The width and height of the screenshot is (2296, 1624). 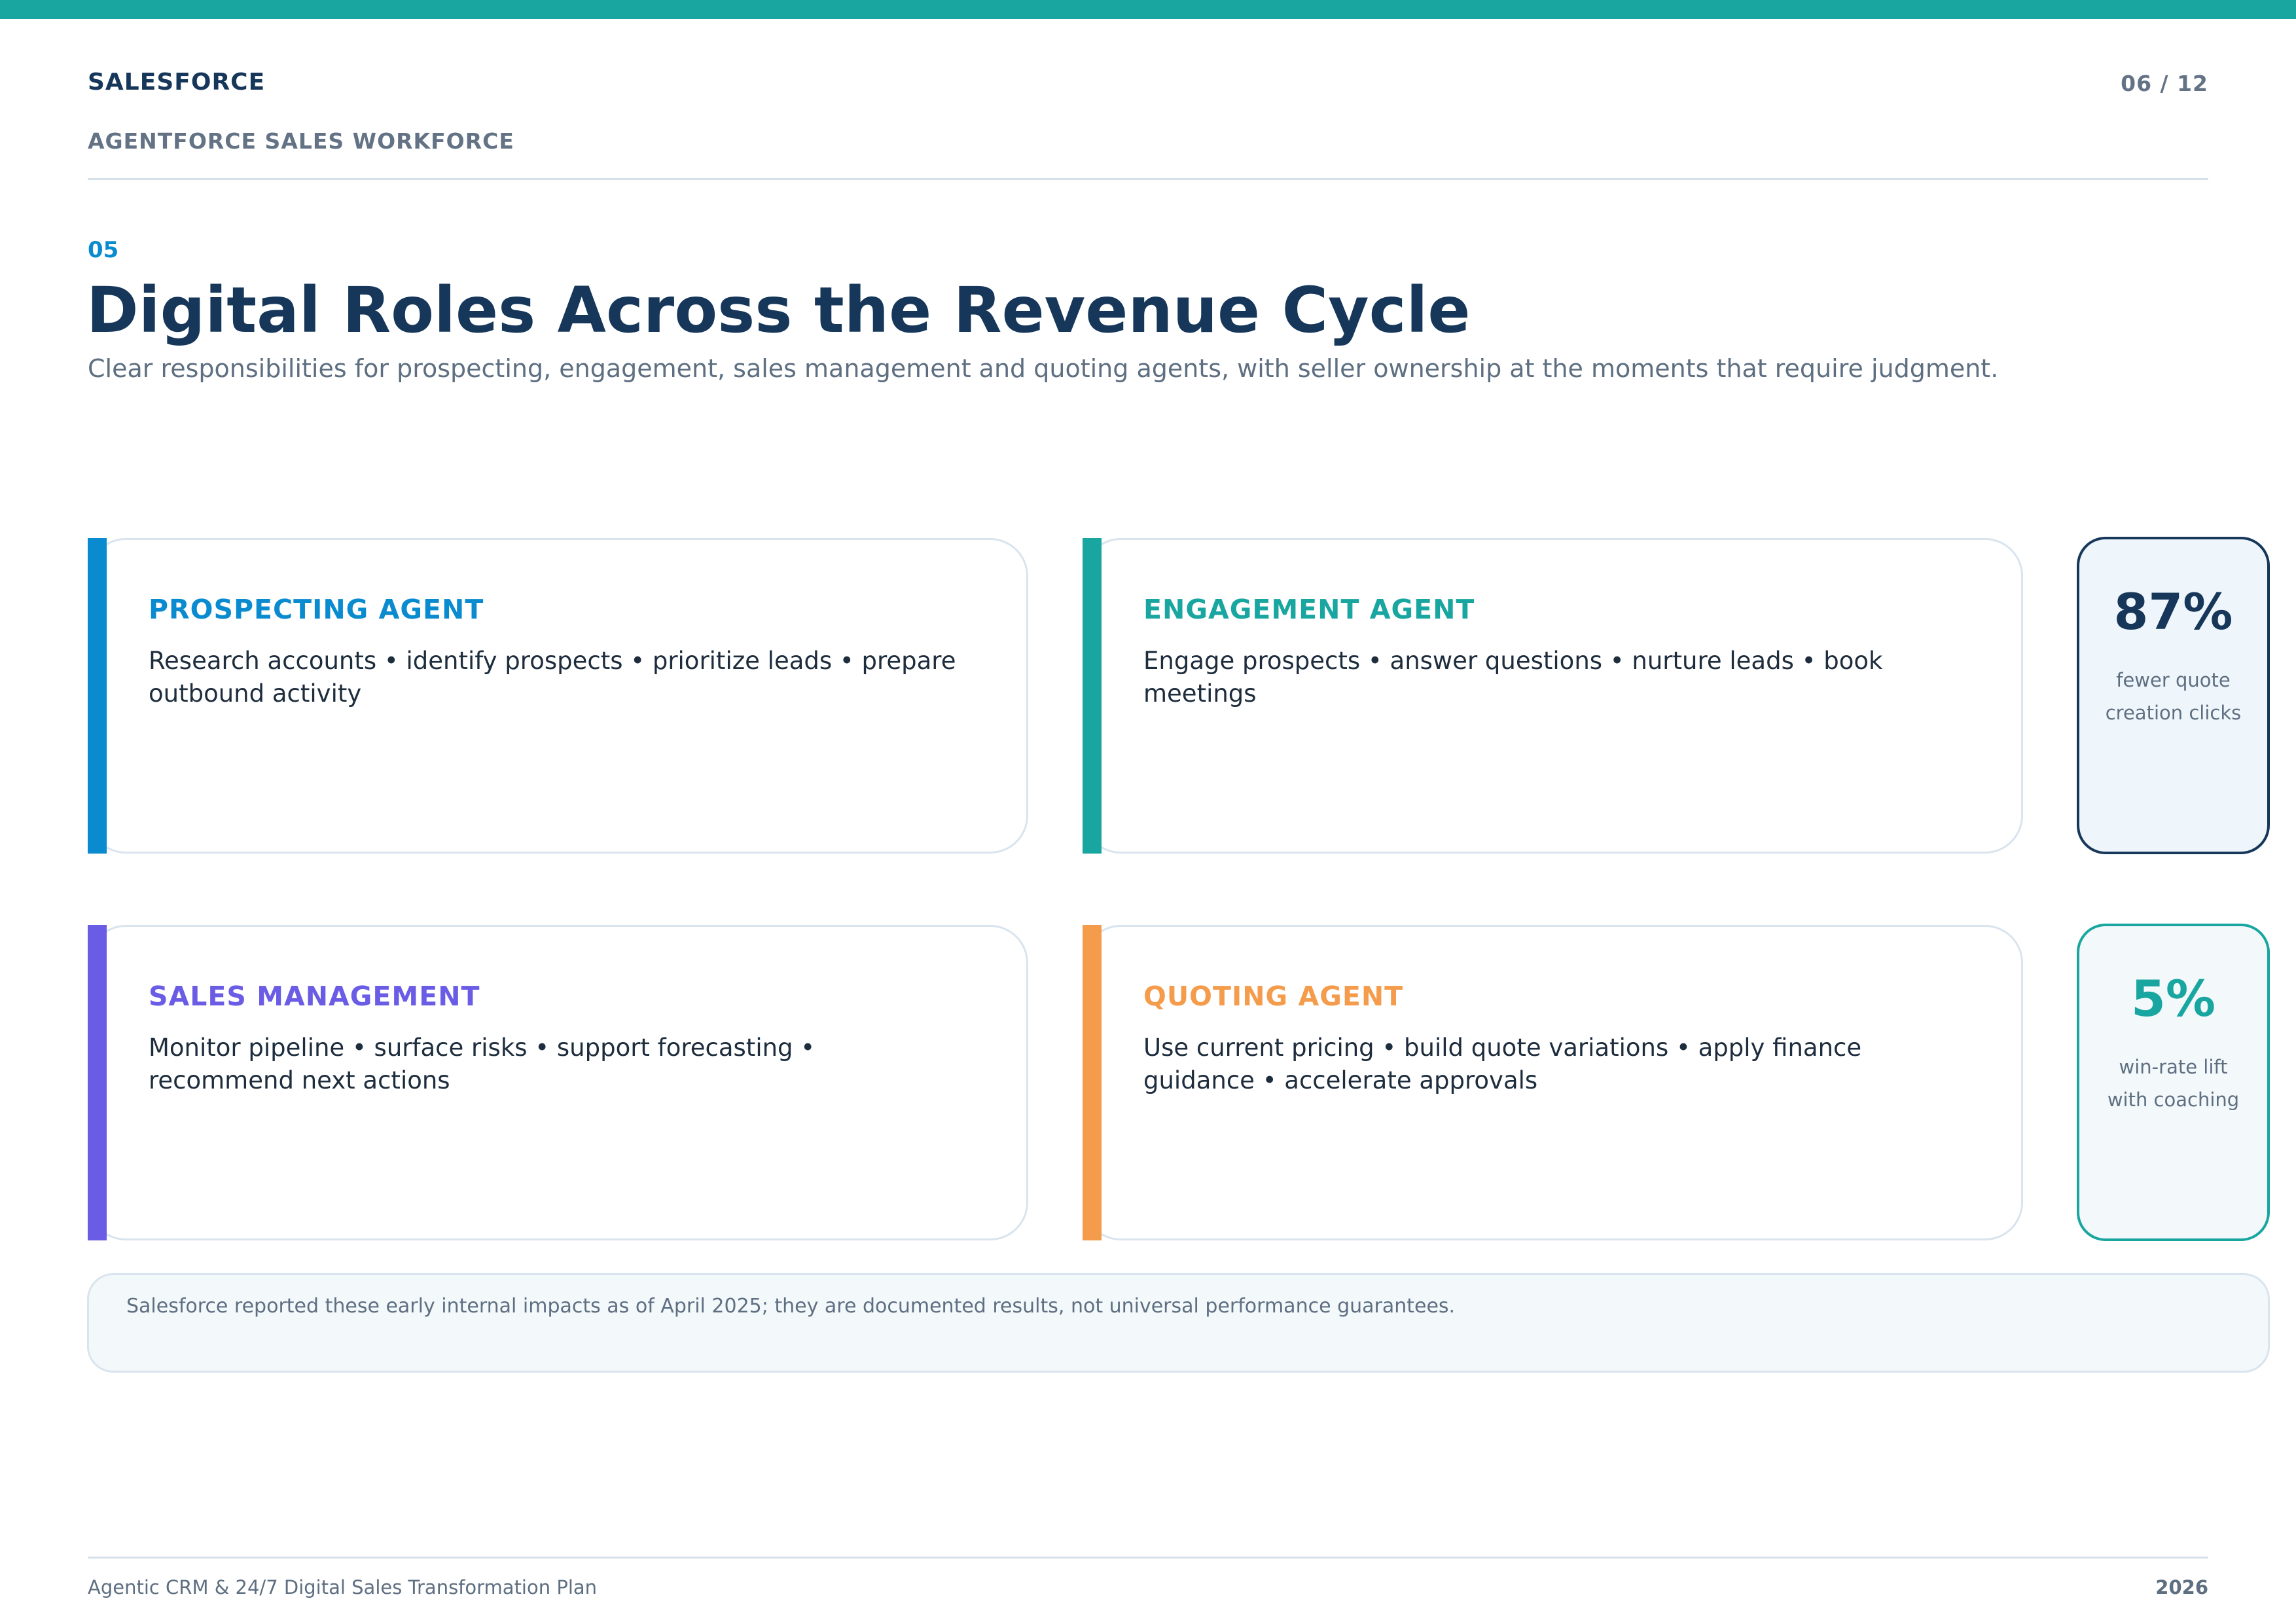 What do you see at coordinates (2173, 1067) in the screenshot?
I see `stat-label-line: win-rate lift` at bounding box center [2173, 1067].